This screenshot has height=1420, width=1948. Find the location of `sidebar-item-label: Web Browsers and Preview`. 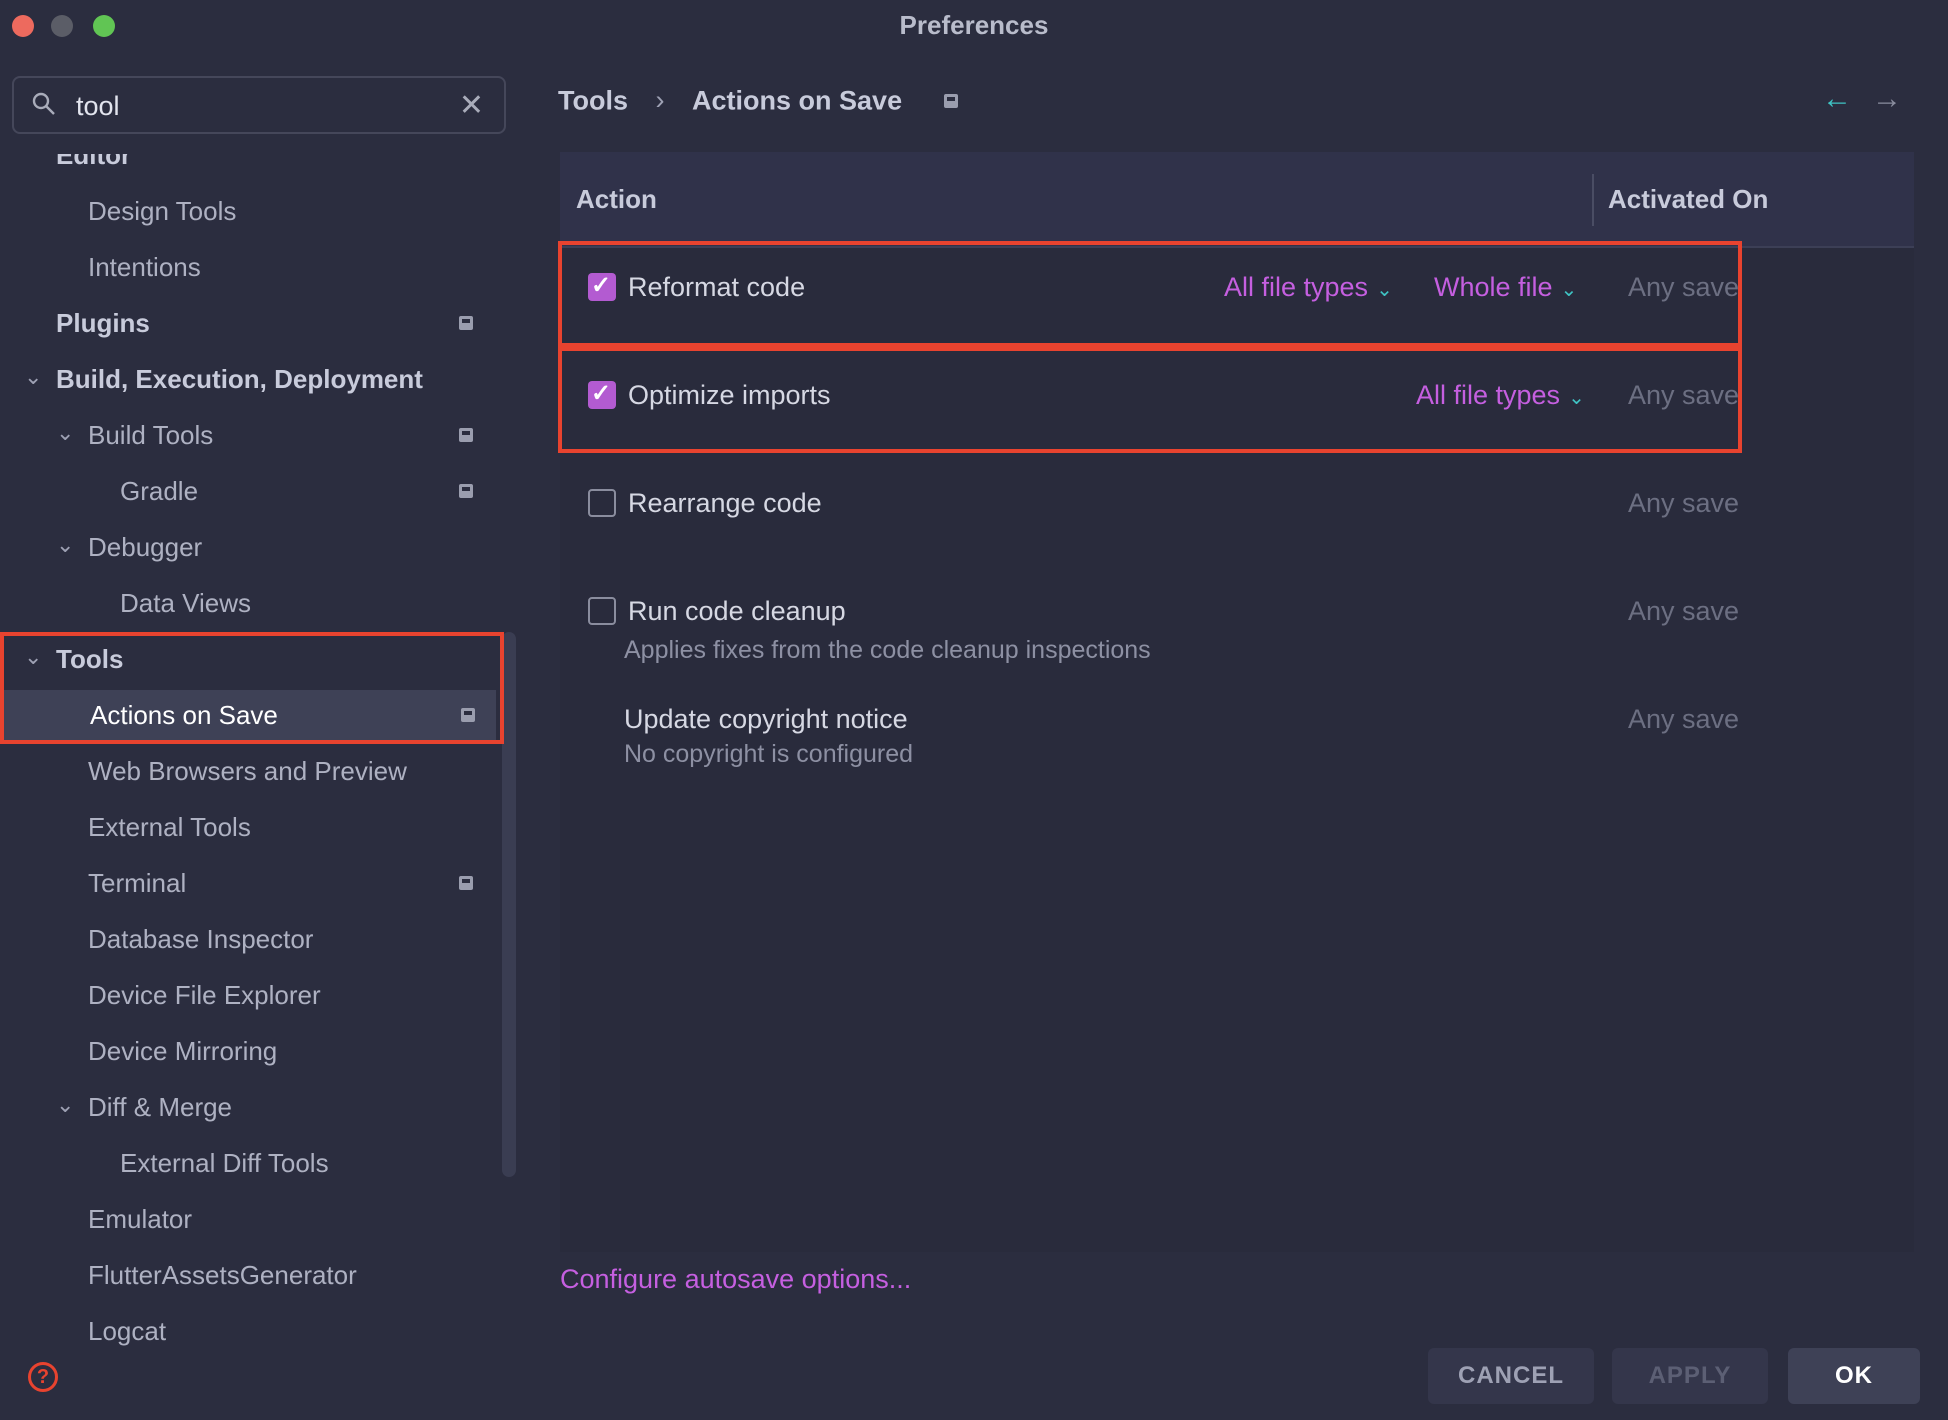

sidebar-item-label: Web Browsers and Preview is located at coordinates (247, 771).